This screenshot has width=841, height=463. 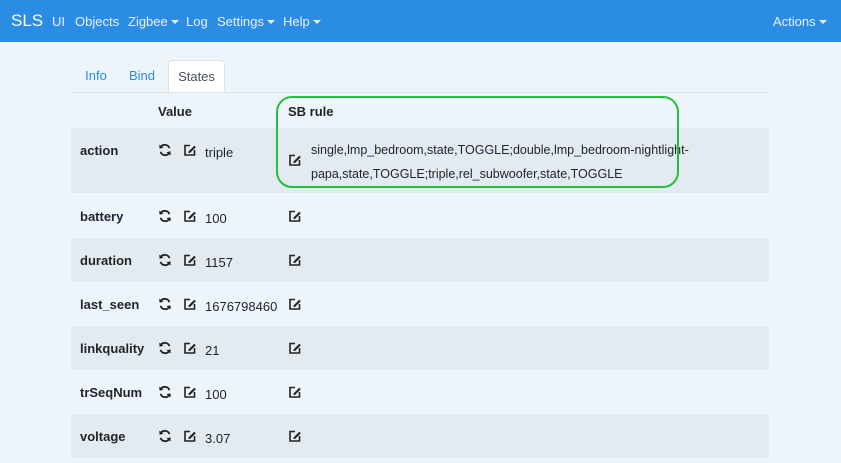 I want to click on property-name: voltage, so click(x=103, y=436).